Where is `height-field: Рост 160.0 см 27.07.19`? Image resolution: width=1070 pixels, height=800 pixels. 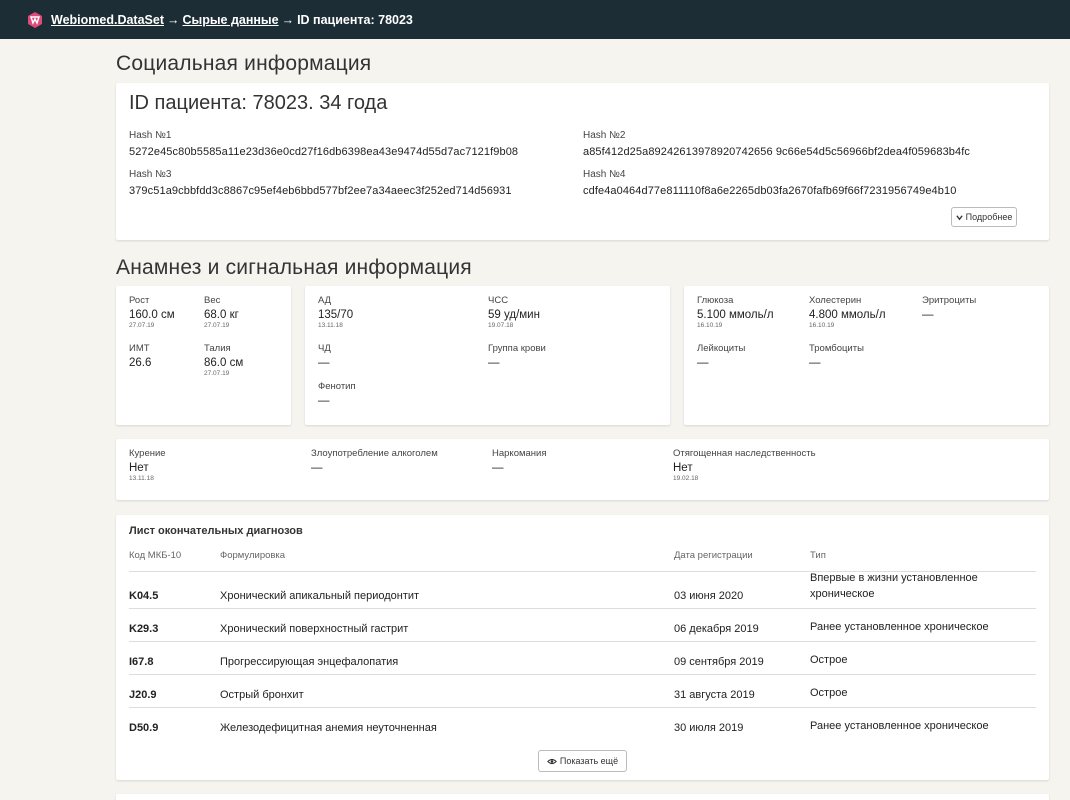 height-field: Рост 160.0 см 27.07.19 is located at coordinates (152, 312).